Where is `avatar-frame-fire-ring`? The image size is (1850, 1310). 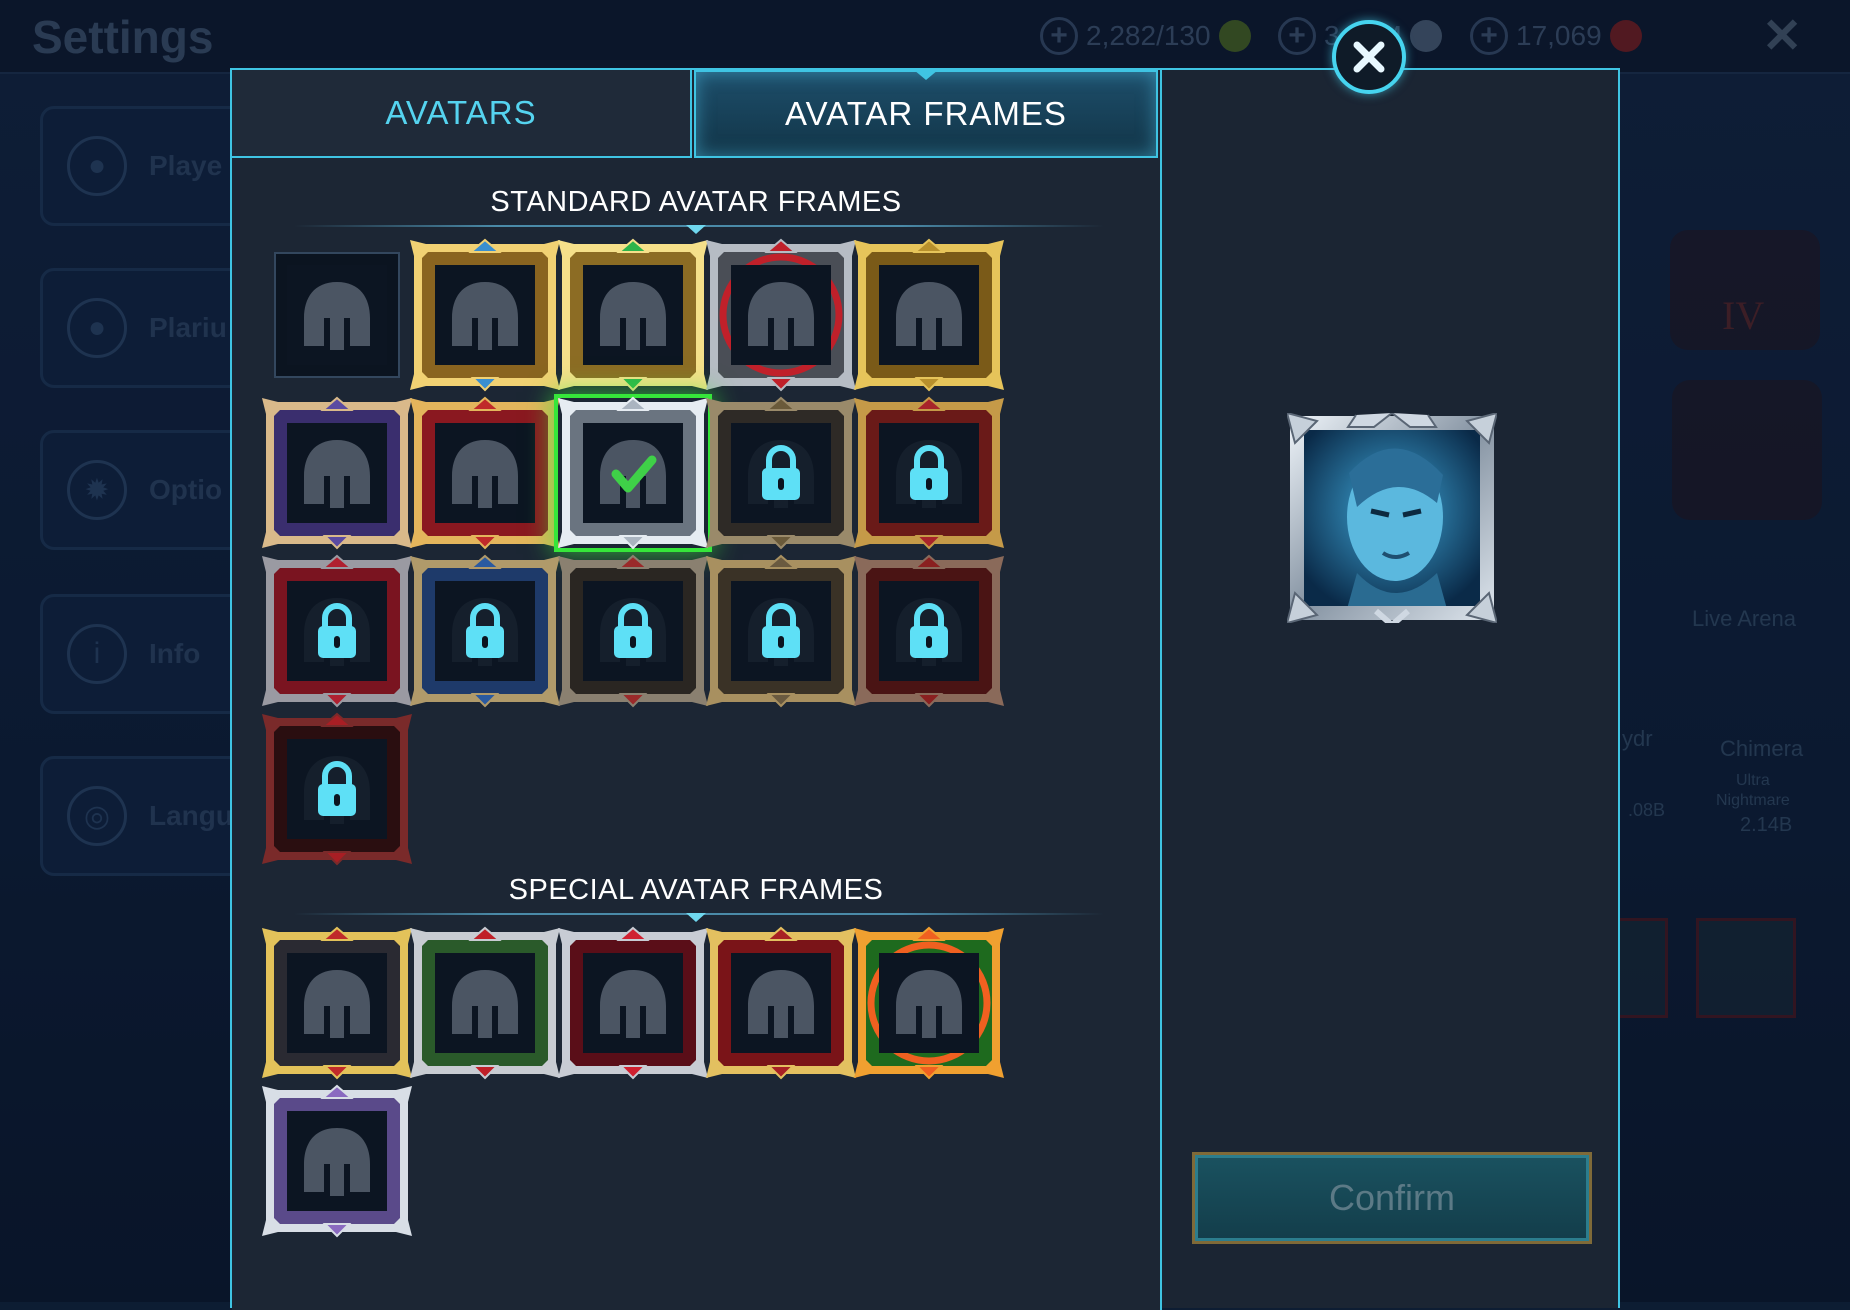
avatar-frame-fire-ring is located at coordinates (929, 1003).